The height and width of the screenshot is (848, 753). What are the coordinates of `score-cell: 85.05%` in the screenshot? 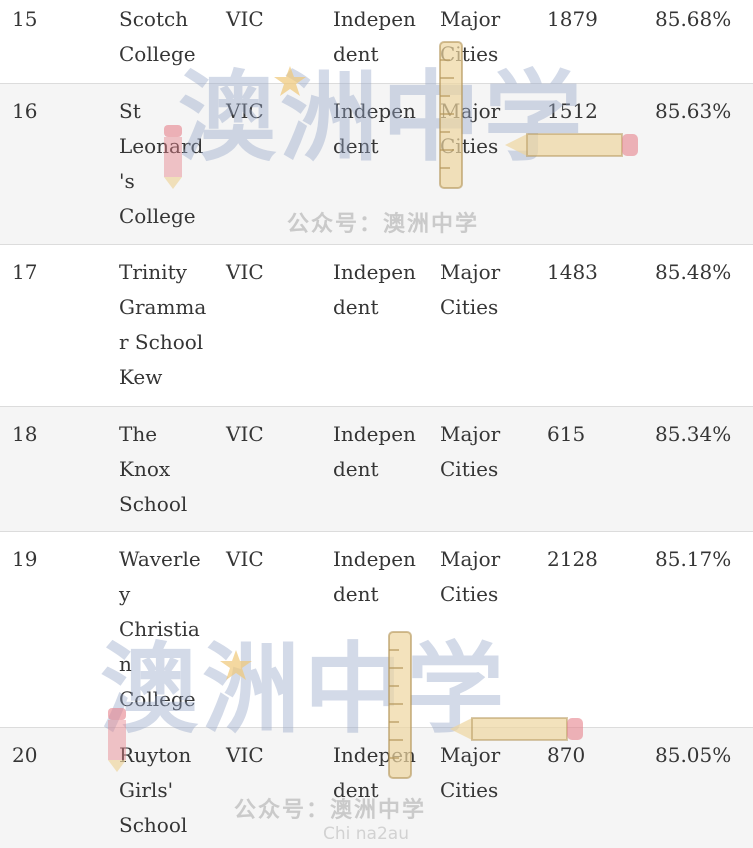 It's located at (693, 755).